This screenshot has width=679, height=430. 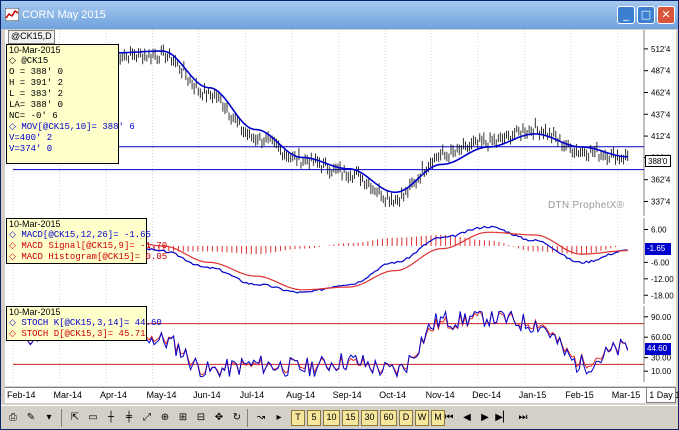 What do you see at coordinates (661, 395) in the screenshot?
I see `timeframe-button: 1 Day` at bounding box center [661, 395].